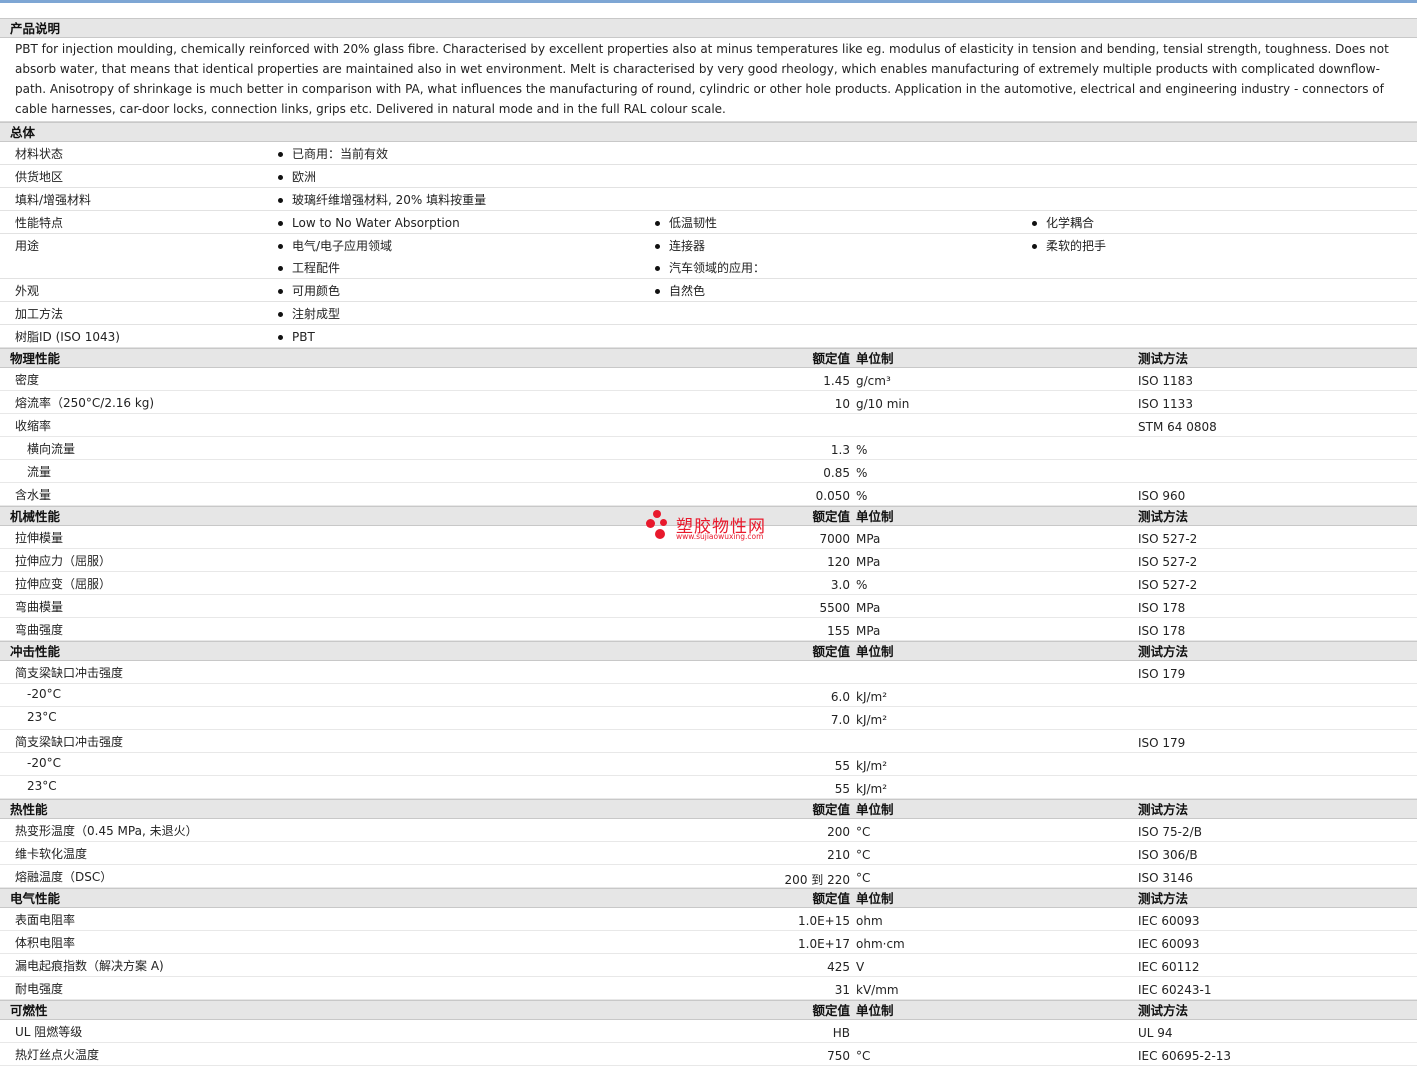 The width and height of the screenshot is (1417, 1066). I want to click on bullet-item: PBT, so click(466, 337).